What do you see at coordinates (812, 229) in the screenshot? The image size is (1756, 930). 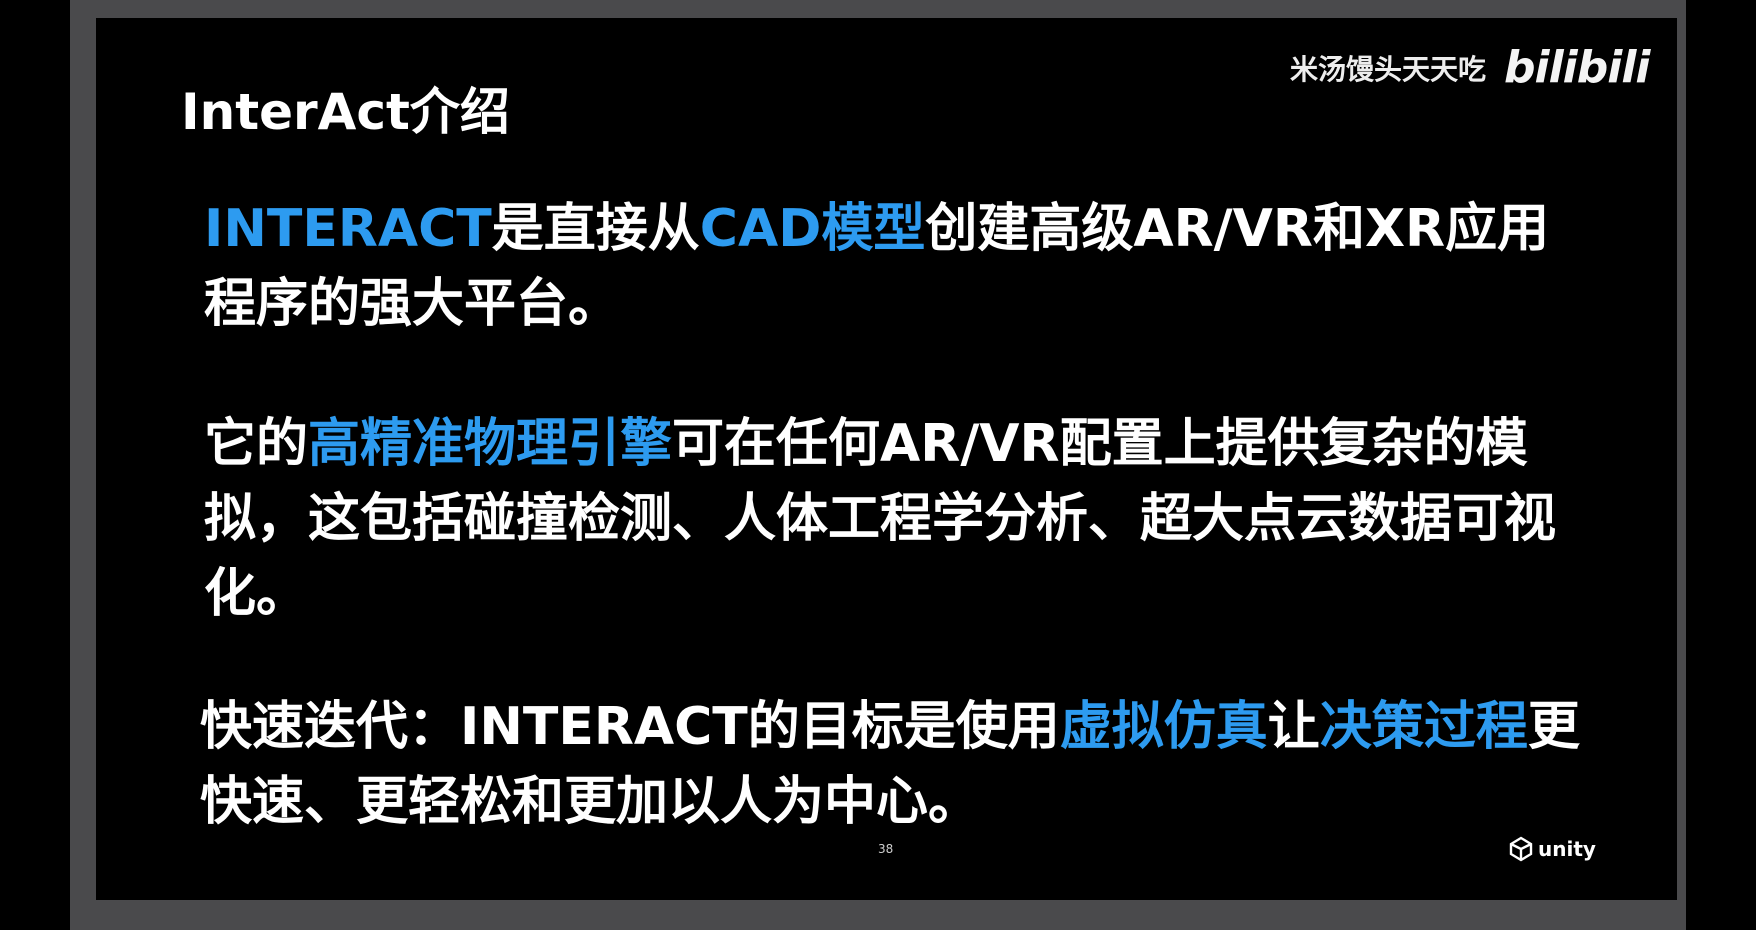 I see `paragraph-segment: CAD模型` at bounding box center [812, 229].